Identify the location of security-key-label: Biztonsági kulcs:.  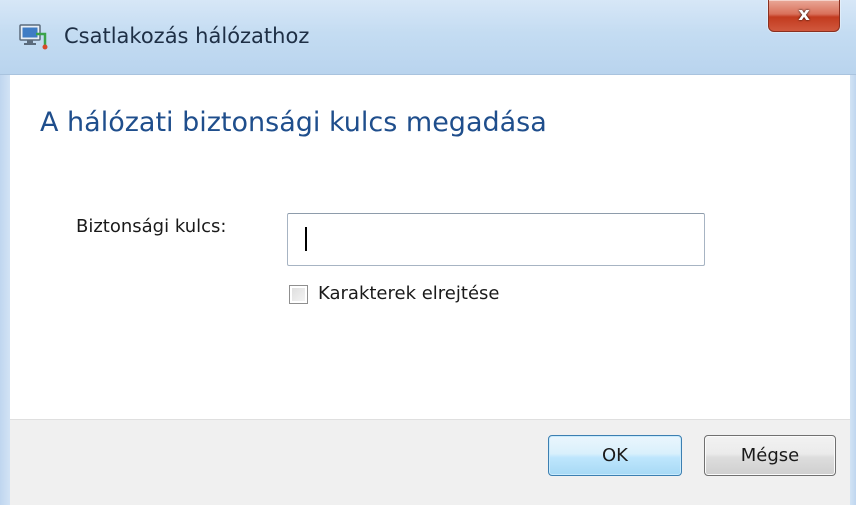
(151, 226).